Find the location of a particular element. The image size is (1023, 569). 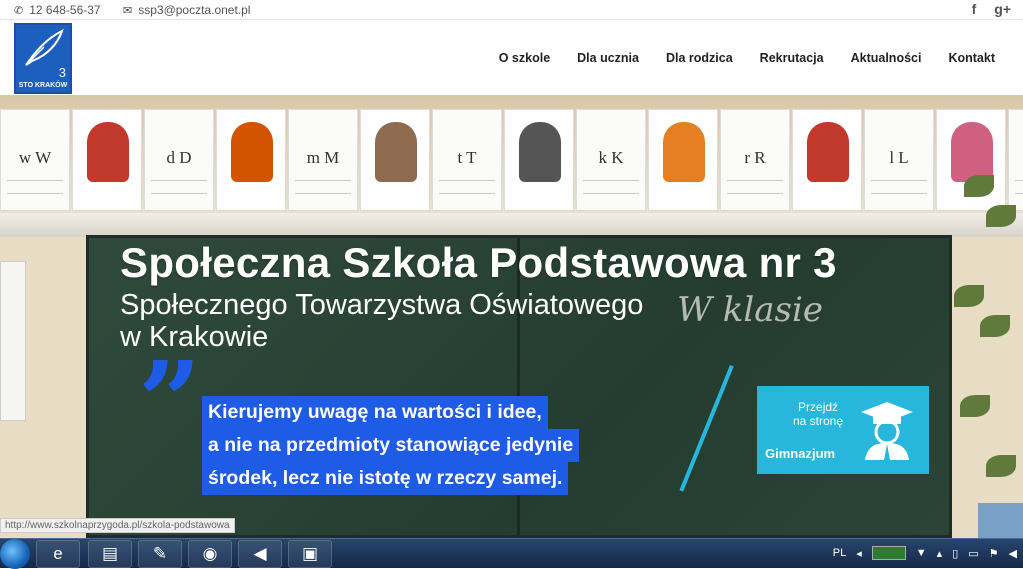

gym-caption: Przejdź na stronę is located at coordinates (818, 414).